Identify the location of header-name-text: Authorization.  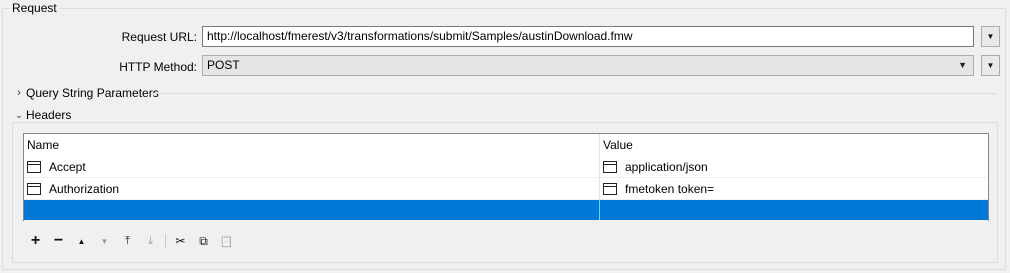
(84, 189).